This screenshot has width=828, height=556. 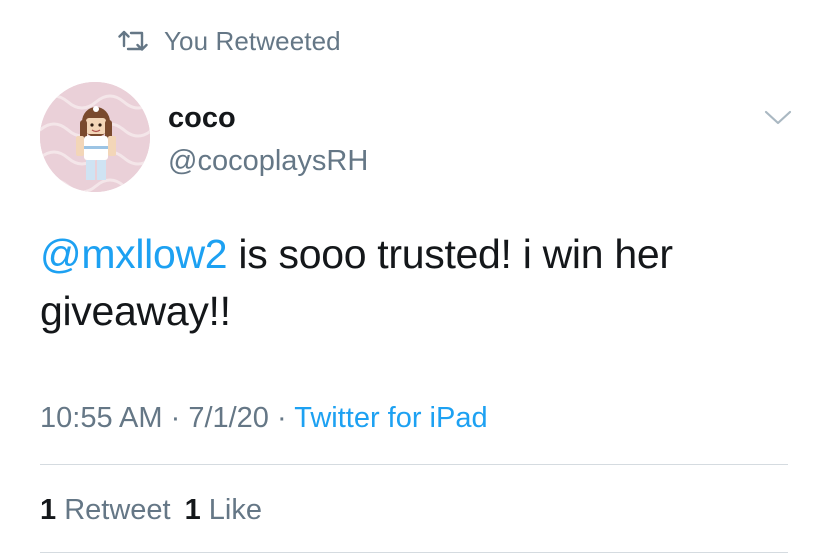 What do you see at coordinates (228, 418) in the screenshot?
I see `tweet-date: 7/1/20` at bounding box center [228, 418].